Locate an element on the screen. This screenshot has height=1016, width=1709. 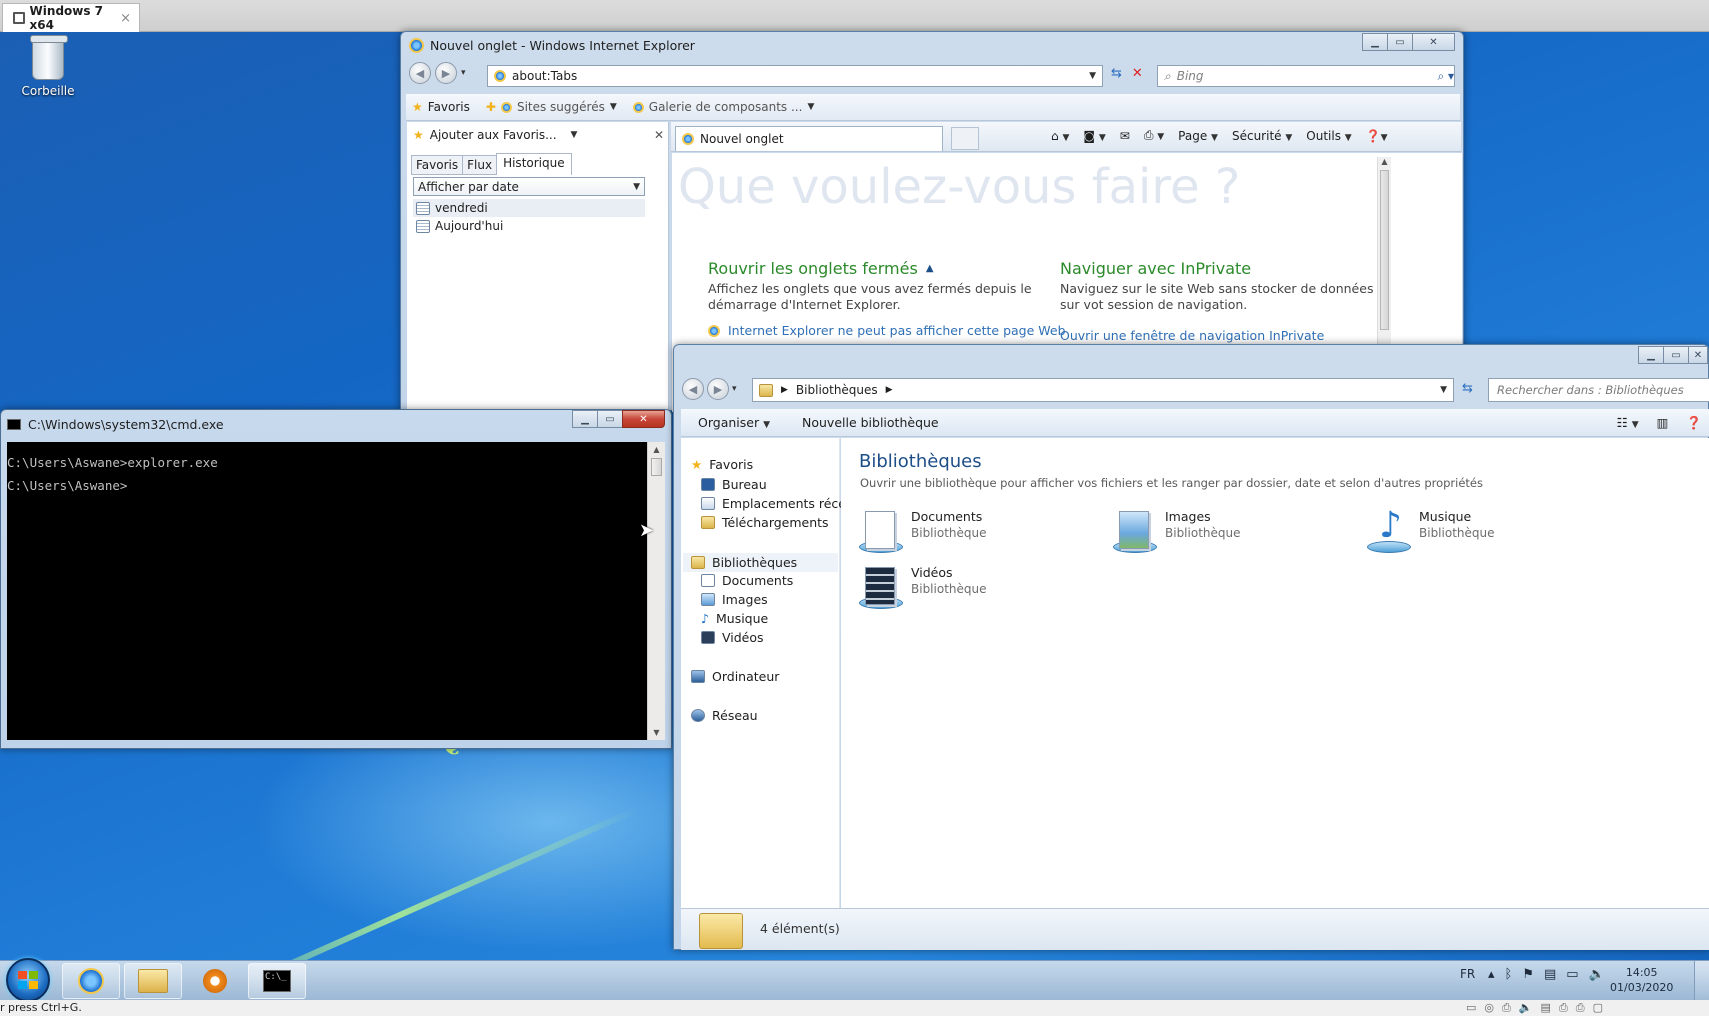
nav-computer: Ordinateur is located at coordinates (735, 676).